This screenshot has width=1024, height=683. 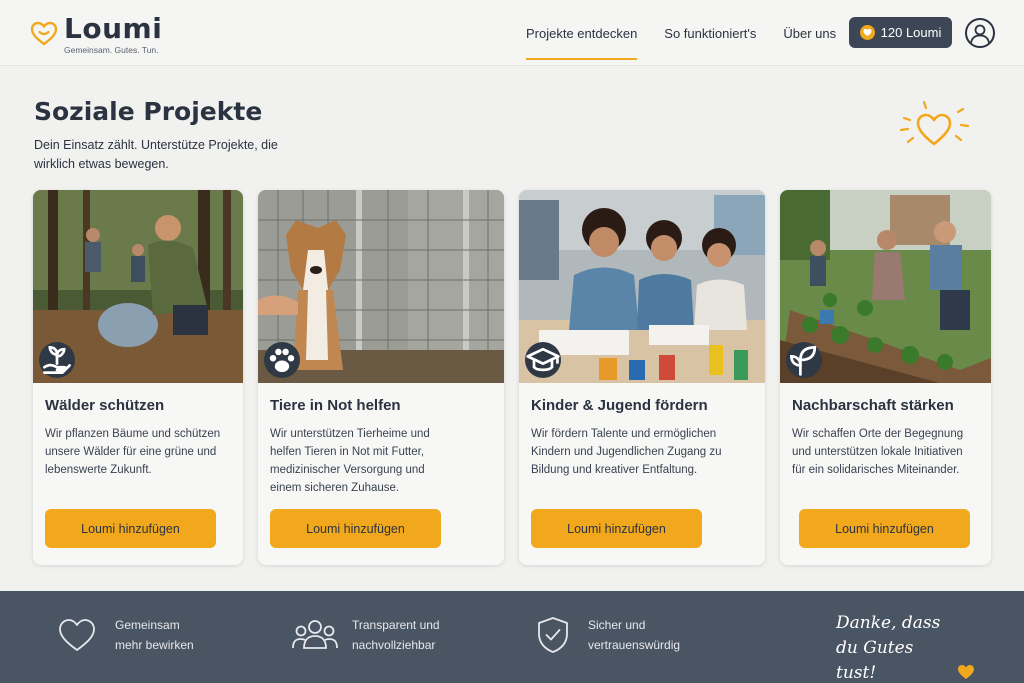 I want to click on feature-sicher: Sicher und vertrauenswürdig, so click(x=617, y=635).